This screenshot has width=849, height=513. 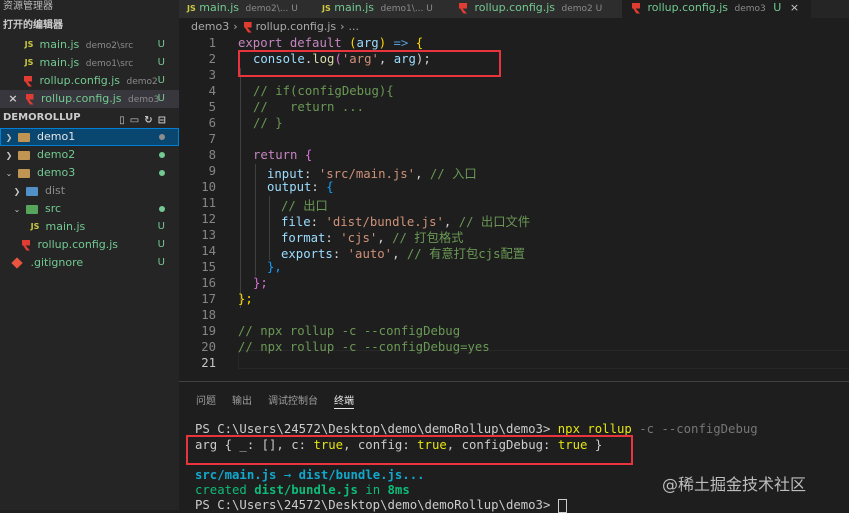 What do you see at coordinates (283, 155) in the screenshot?
I see `code-line-8: return {` at bounding box center [283, 155].